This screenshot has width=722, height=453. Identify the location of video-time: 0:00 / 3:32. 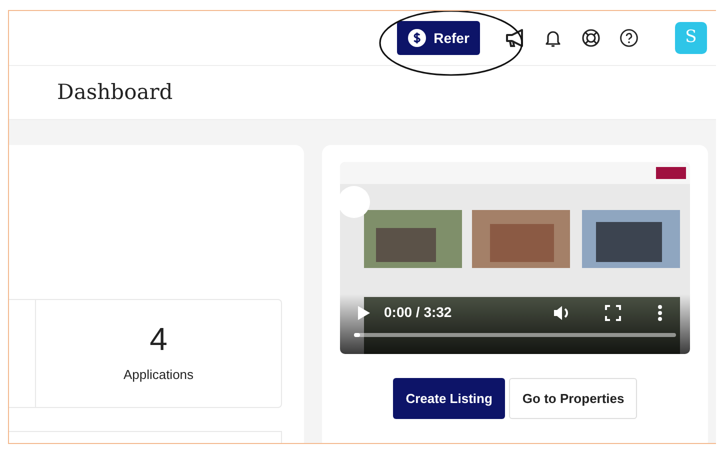
(418, 312).